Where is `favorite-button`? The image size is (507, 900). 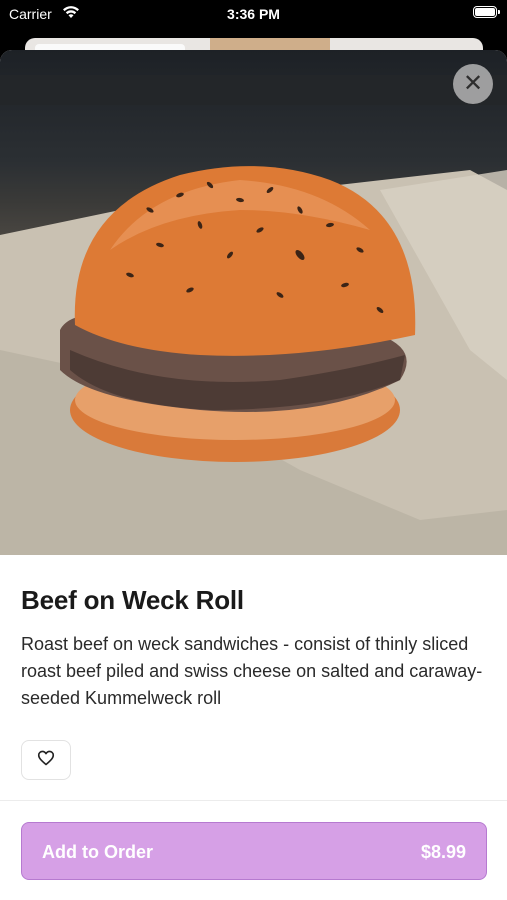
favorite-button is located at coordinates (46, 760).